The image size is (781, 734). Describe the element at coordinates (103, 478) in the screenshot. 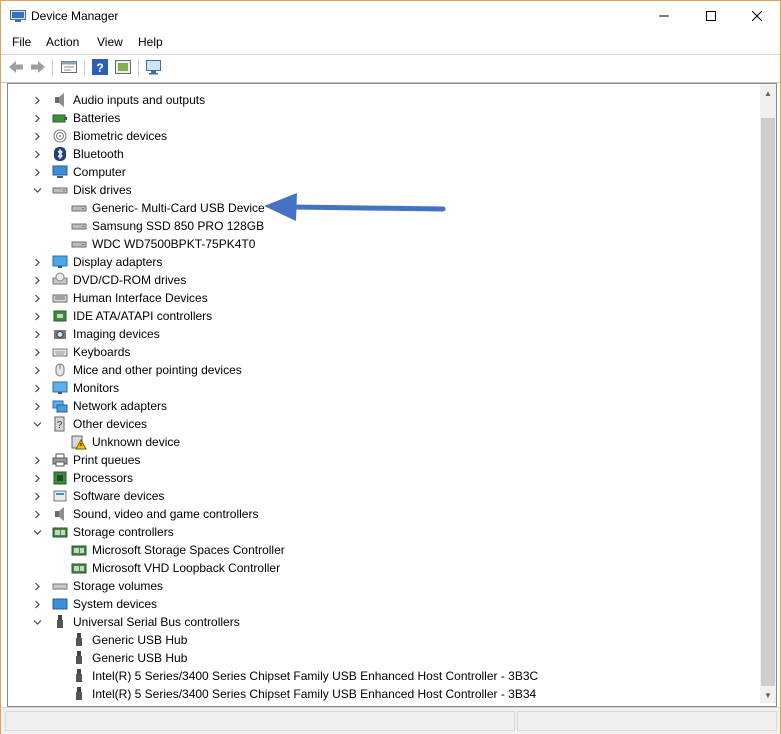

I see `tree-item-label: Processors` at that location.